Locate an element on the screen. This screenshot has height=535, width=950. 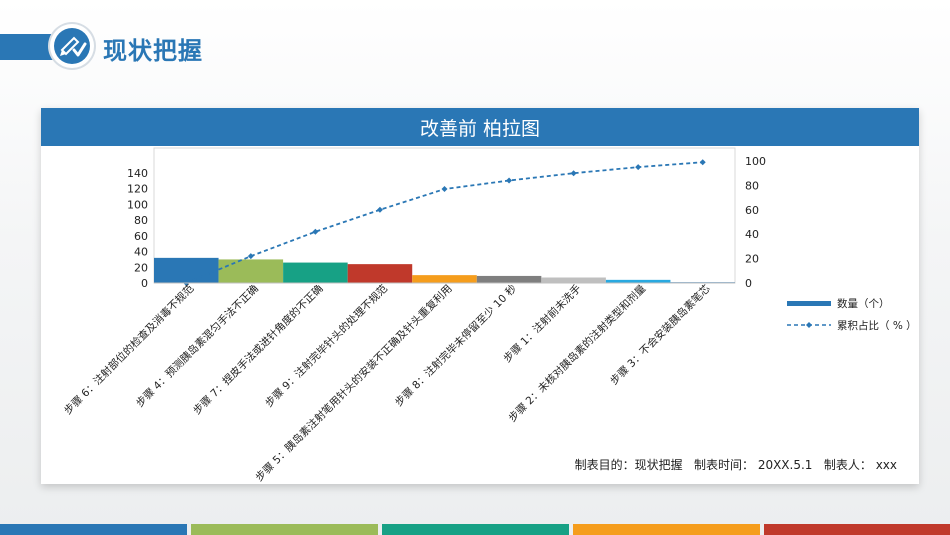
x-category-label: 步骤 3：不会安装胰岛素笔芯 is located at coordinates (659, 334).